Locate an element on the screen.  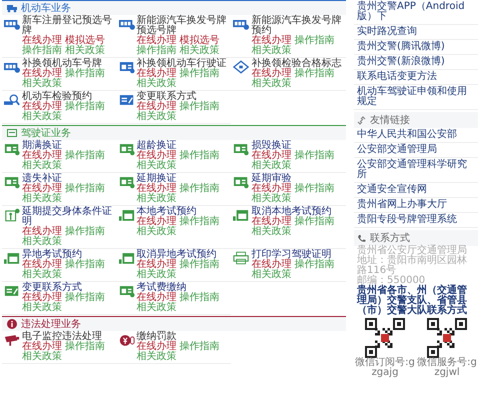
service-link: 模拟选号 is located at coordinates (200, 41).